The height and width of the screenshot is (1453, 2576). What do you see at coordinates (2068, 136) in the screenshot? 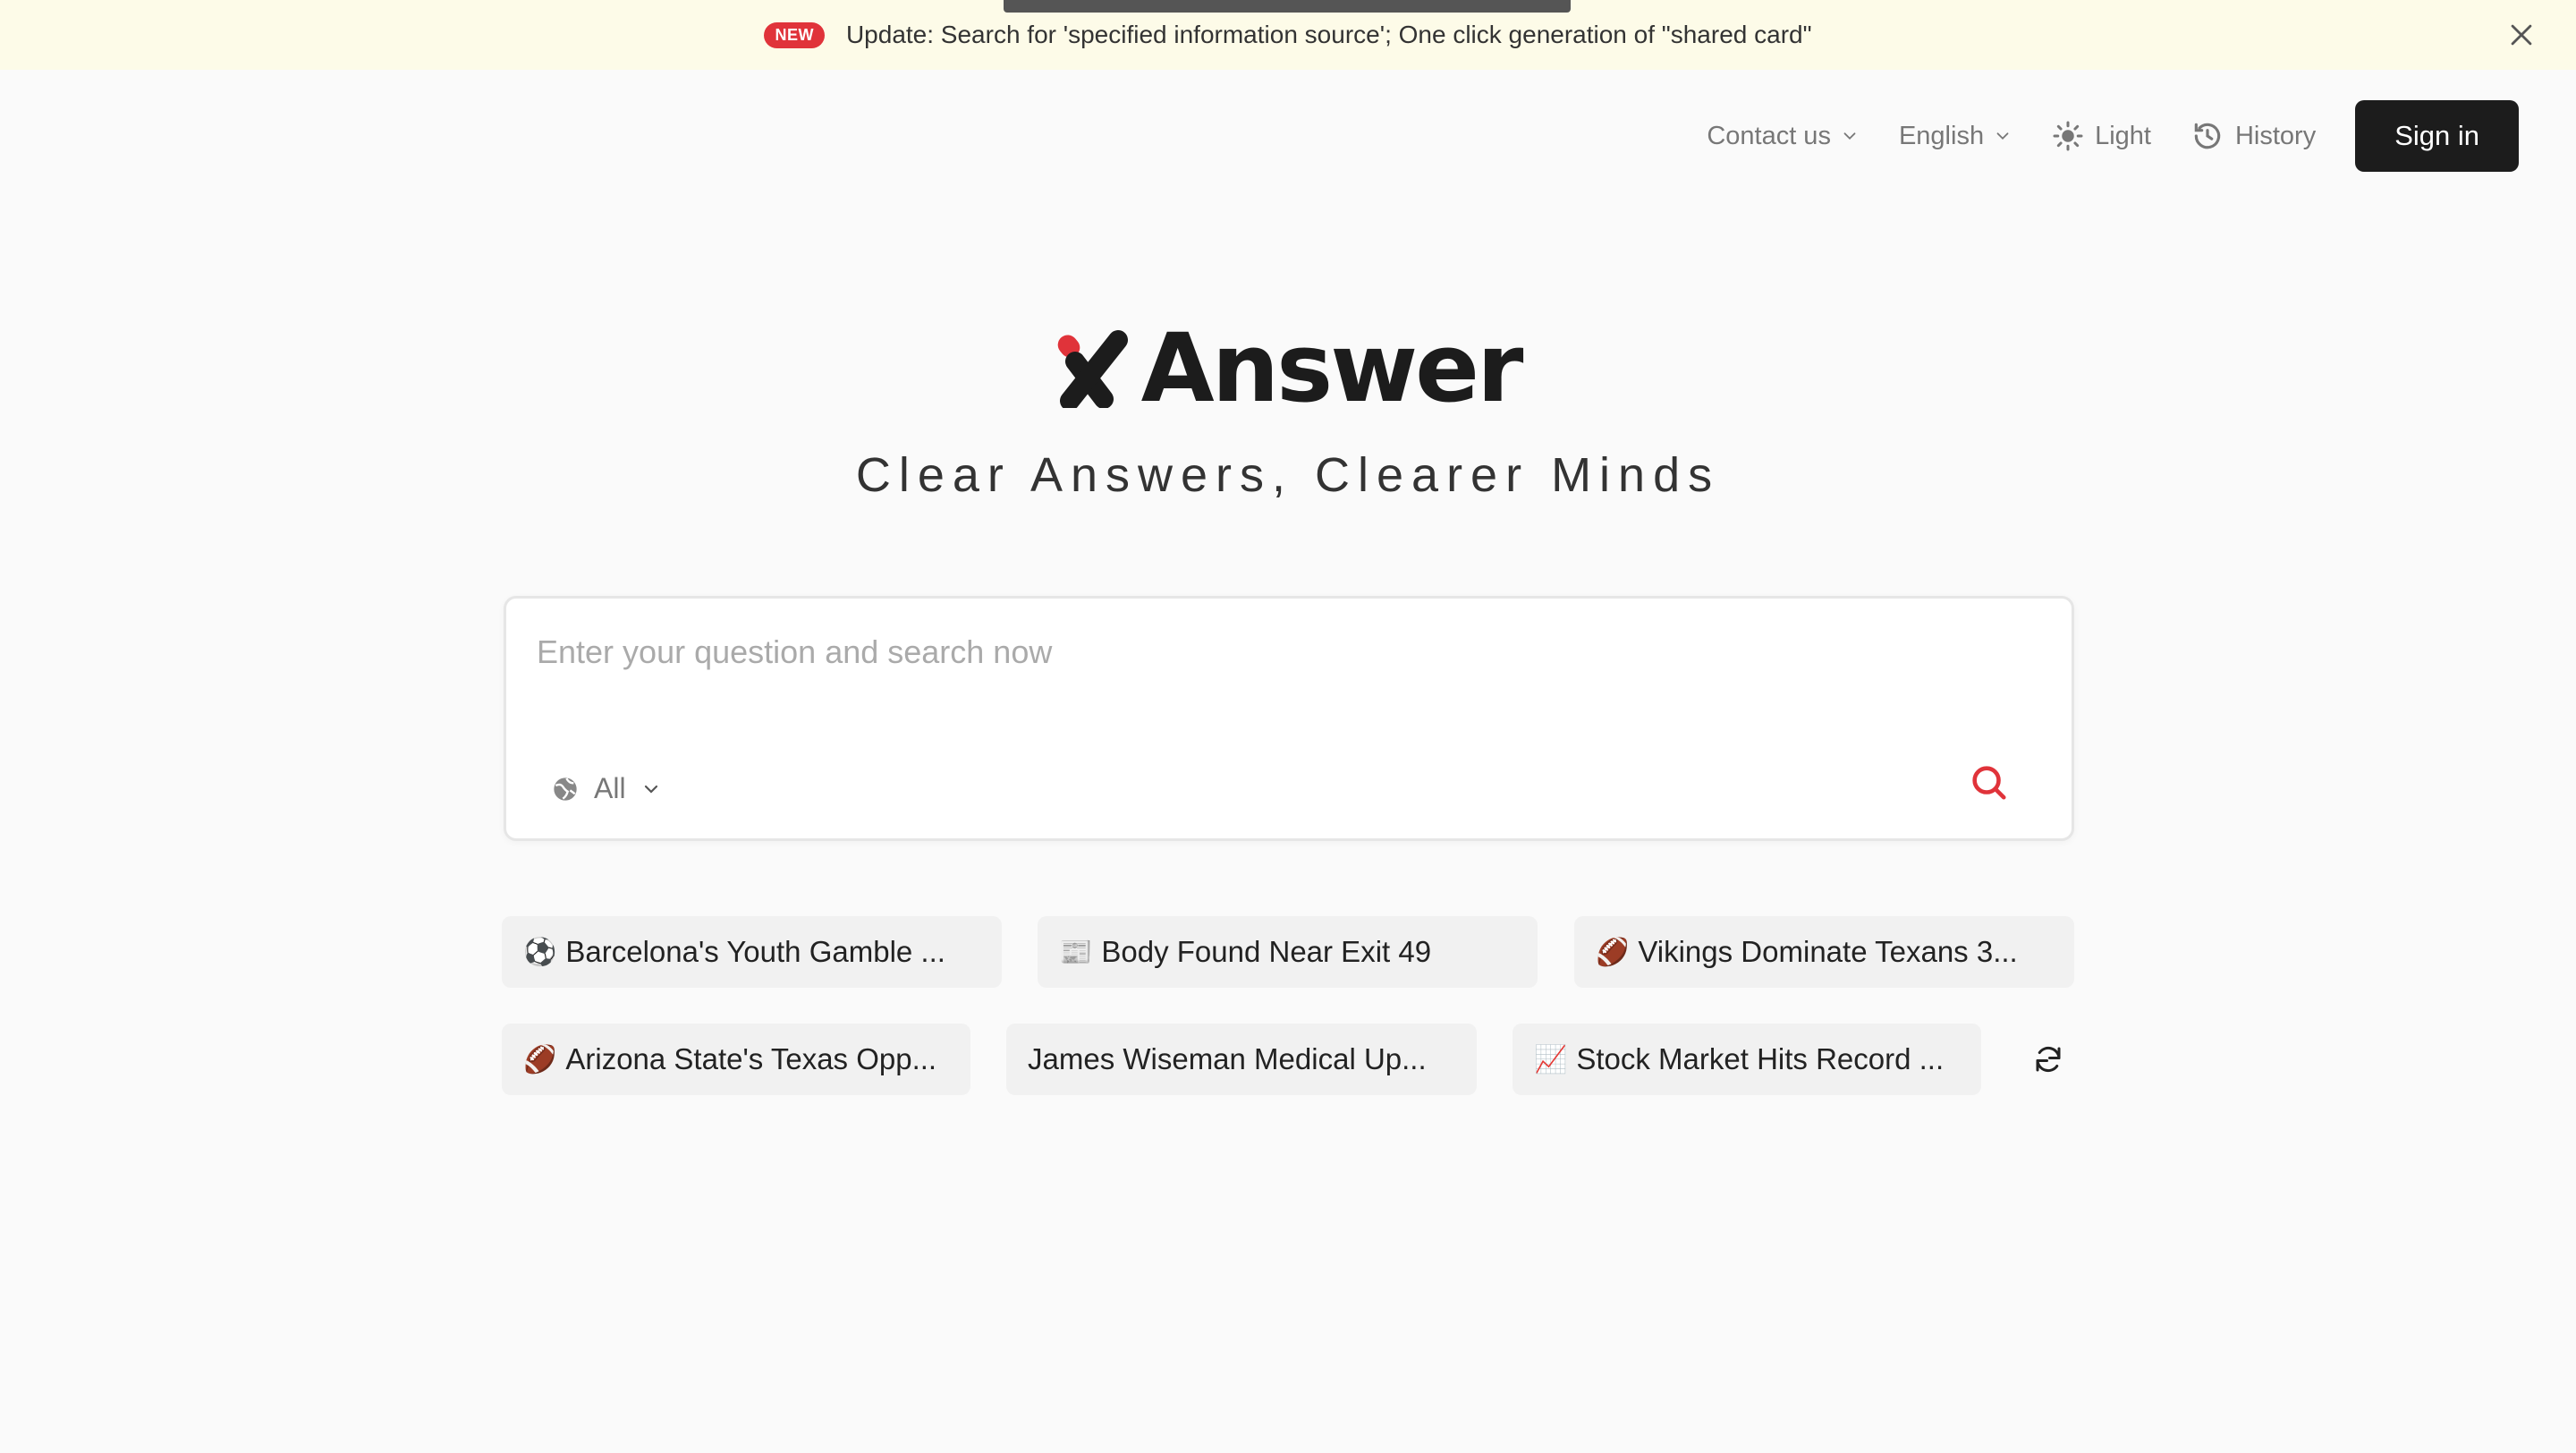
I see `sun-icon` at bounding box center [2068, 136].